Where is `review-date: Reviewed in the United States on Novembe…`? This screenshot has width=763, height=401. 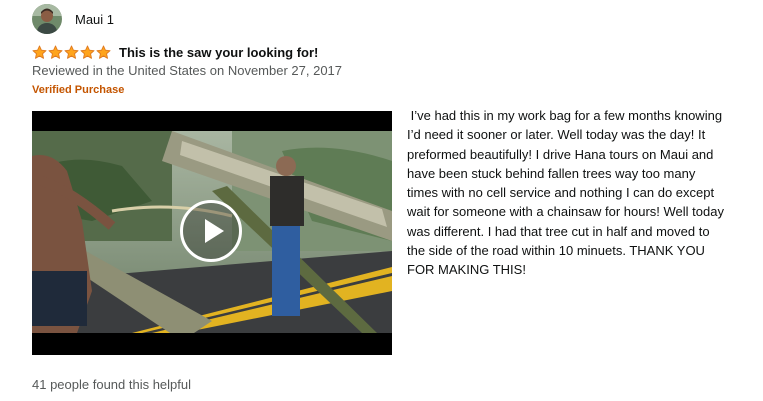 review-date: Reviewed in the United States on Novembe… is located at coordinates (187, 70).